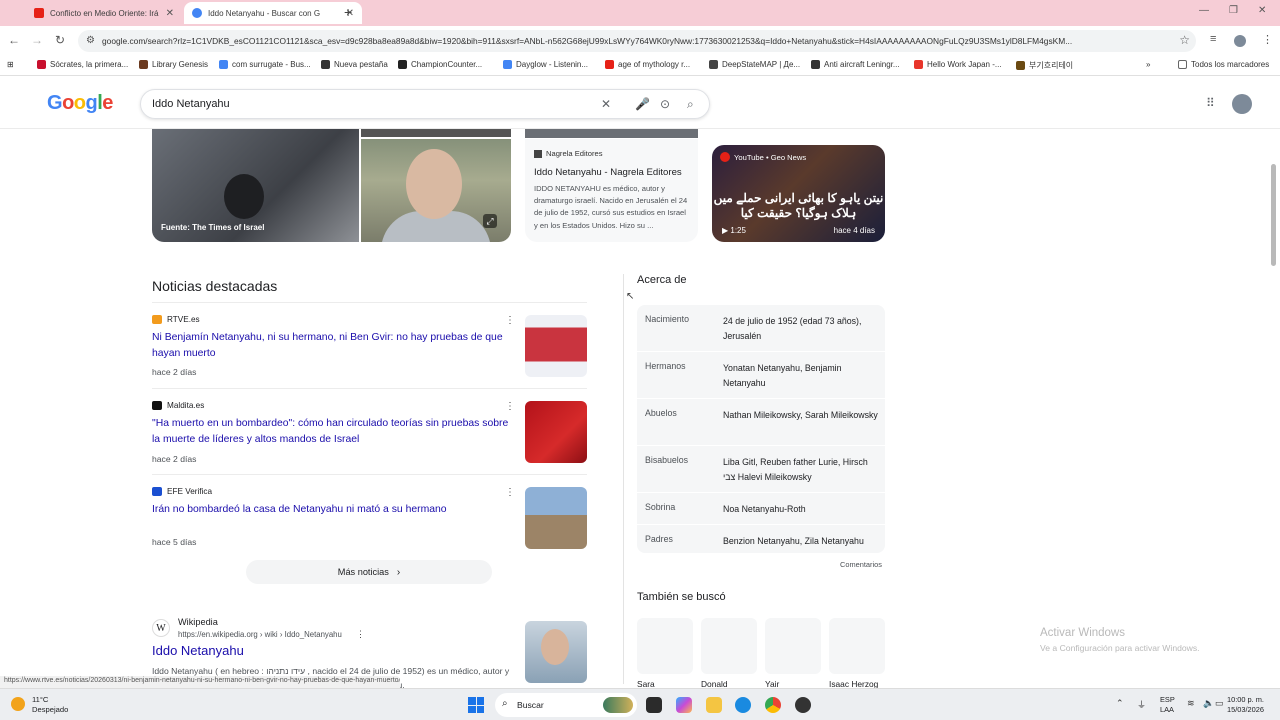  I want to click on battery-icon: ▭, so click(1219, 703).